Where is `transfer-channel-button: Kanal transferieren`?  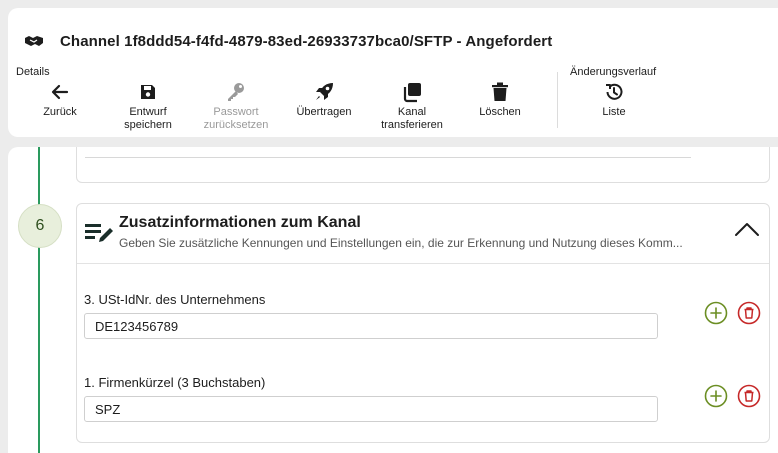
transfer-channel-button: Kanal transferieren is located at coordinates (412, 106).